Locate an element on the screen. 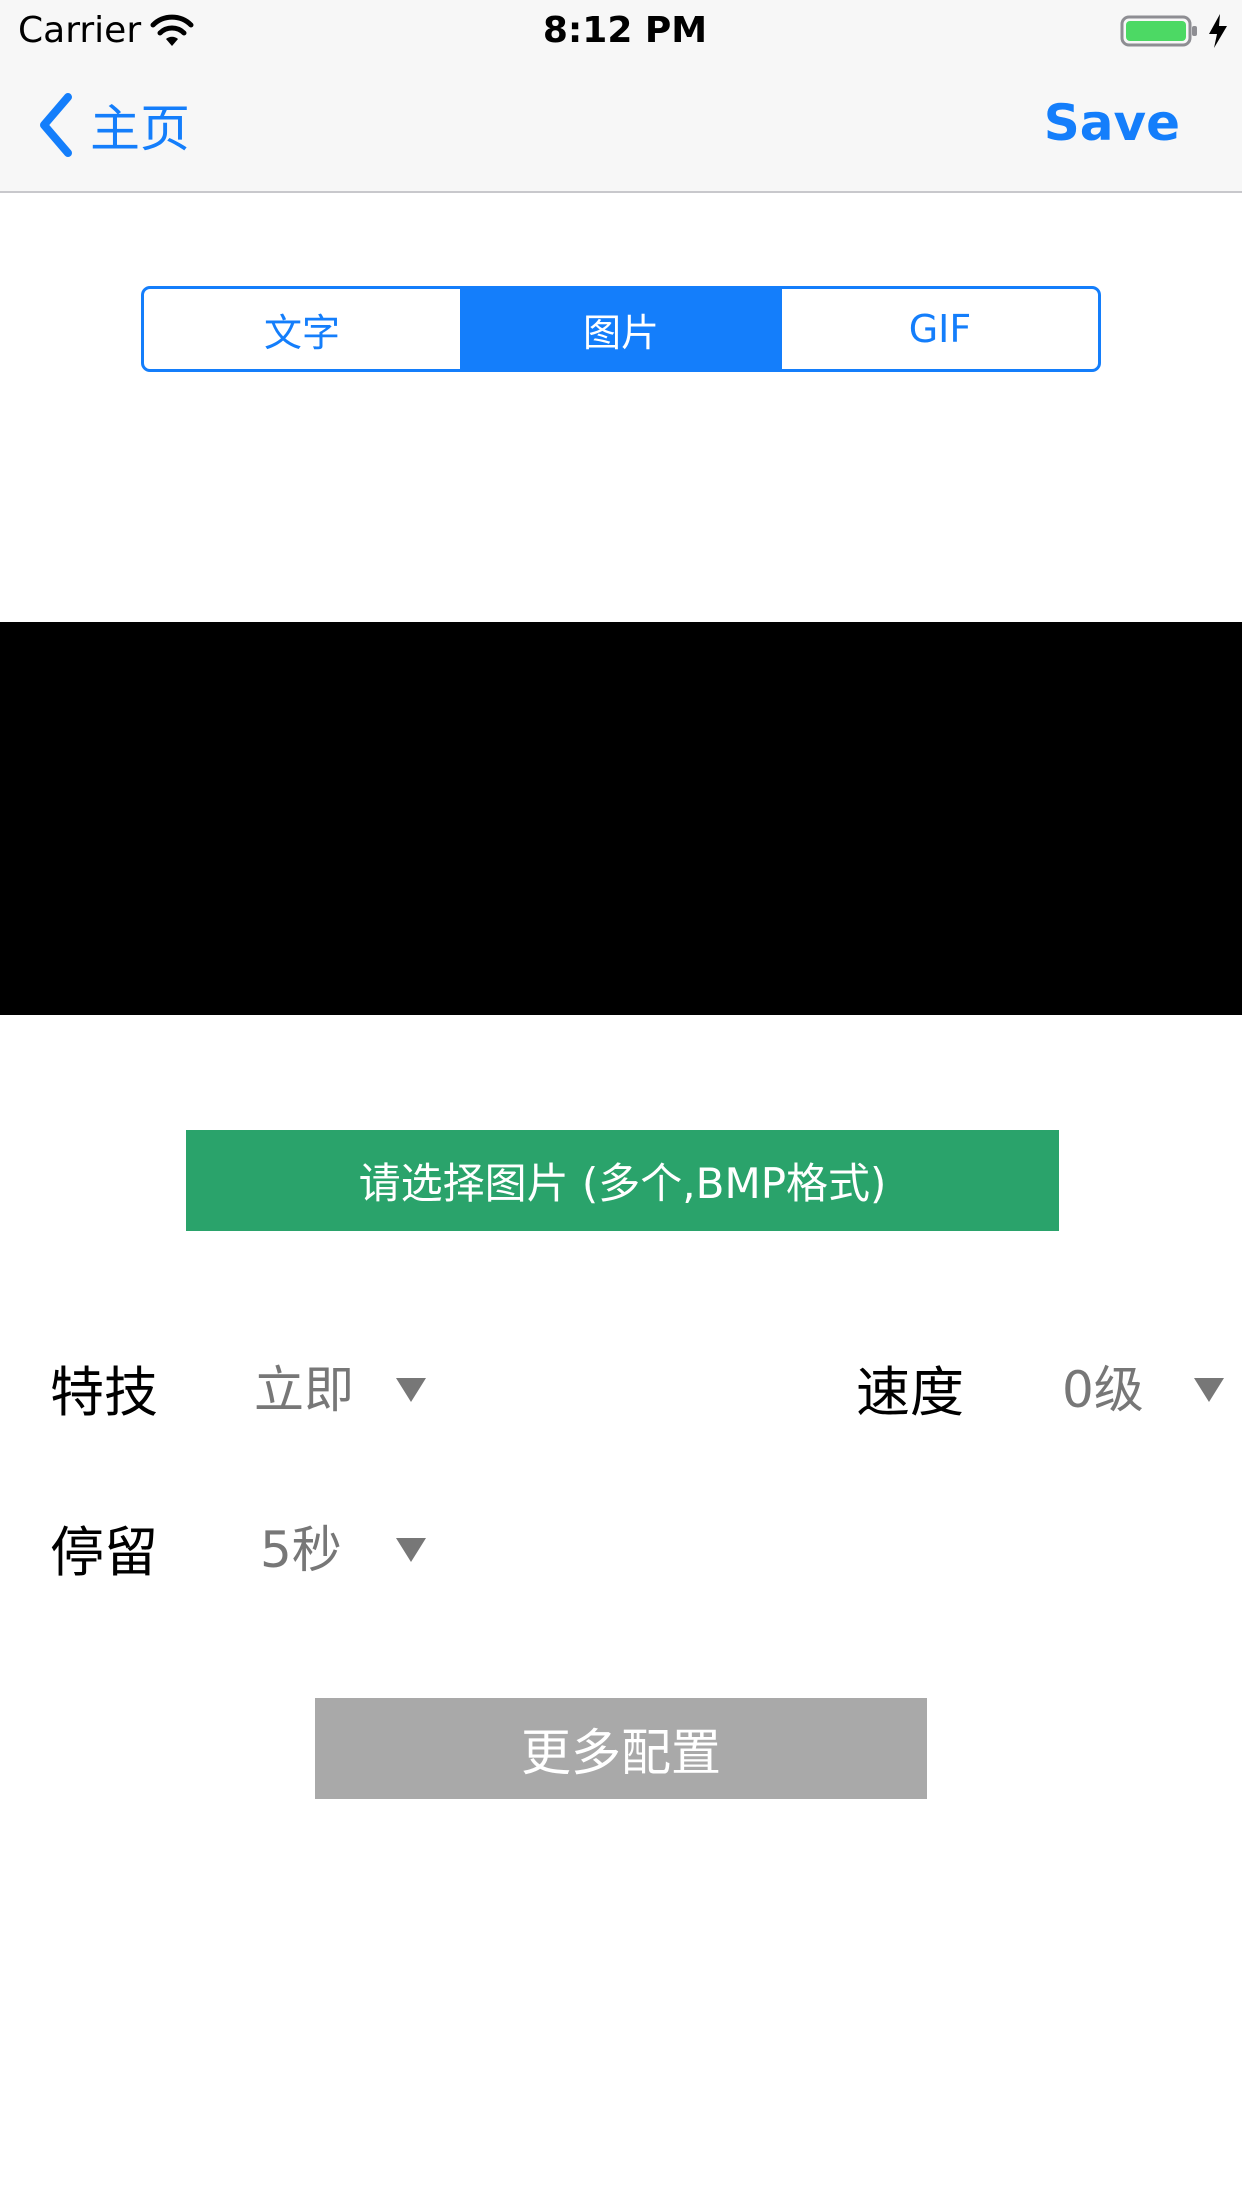 Image resolution: width=1242 pixels, height=2208 pixels. status-time: 8:12 PM is located at coordinates (625, 30).